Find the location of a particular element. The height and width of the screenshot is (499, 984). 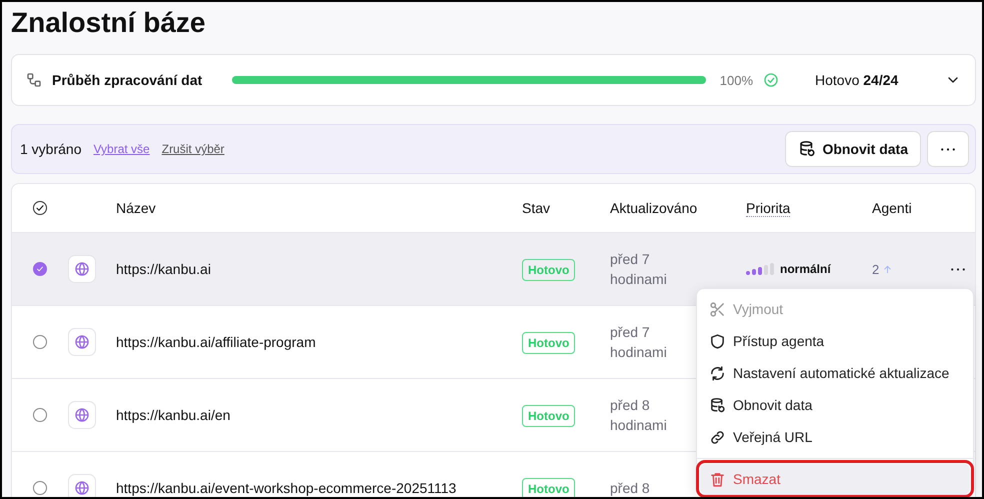

menu-item: Obnovit data is located at coordinates (835, 405).